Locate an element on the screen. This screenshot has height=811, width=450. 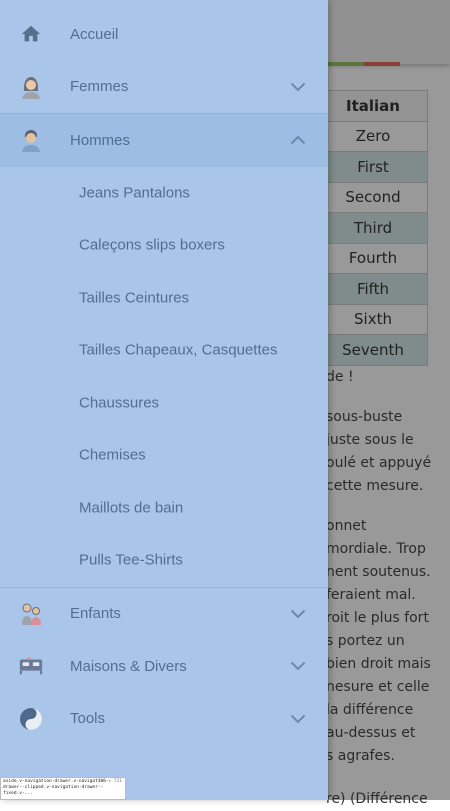
sub-item-label: Pulls Tee-Shirts is located at coordinates (131, 560).